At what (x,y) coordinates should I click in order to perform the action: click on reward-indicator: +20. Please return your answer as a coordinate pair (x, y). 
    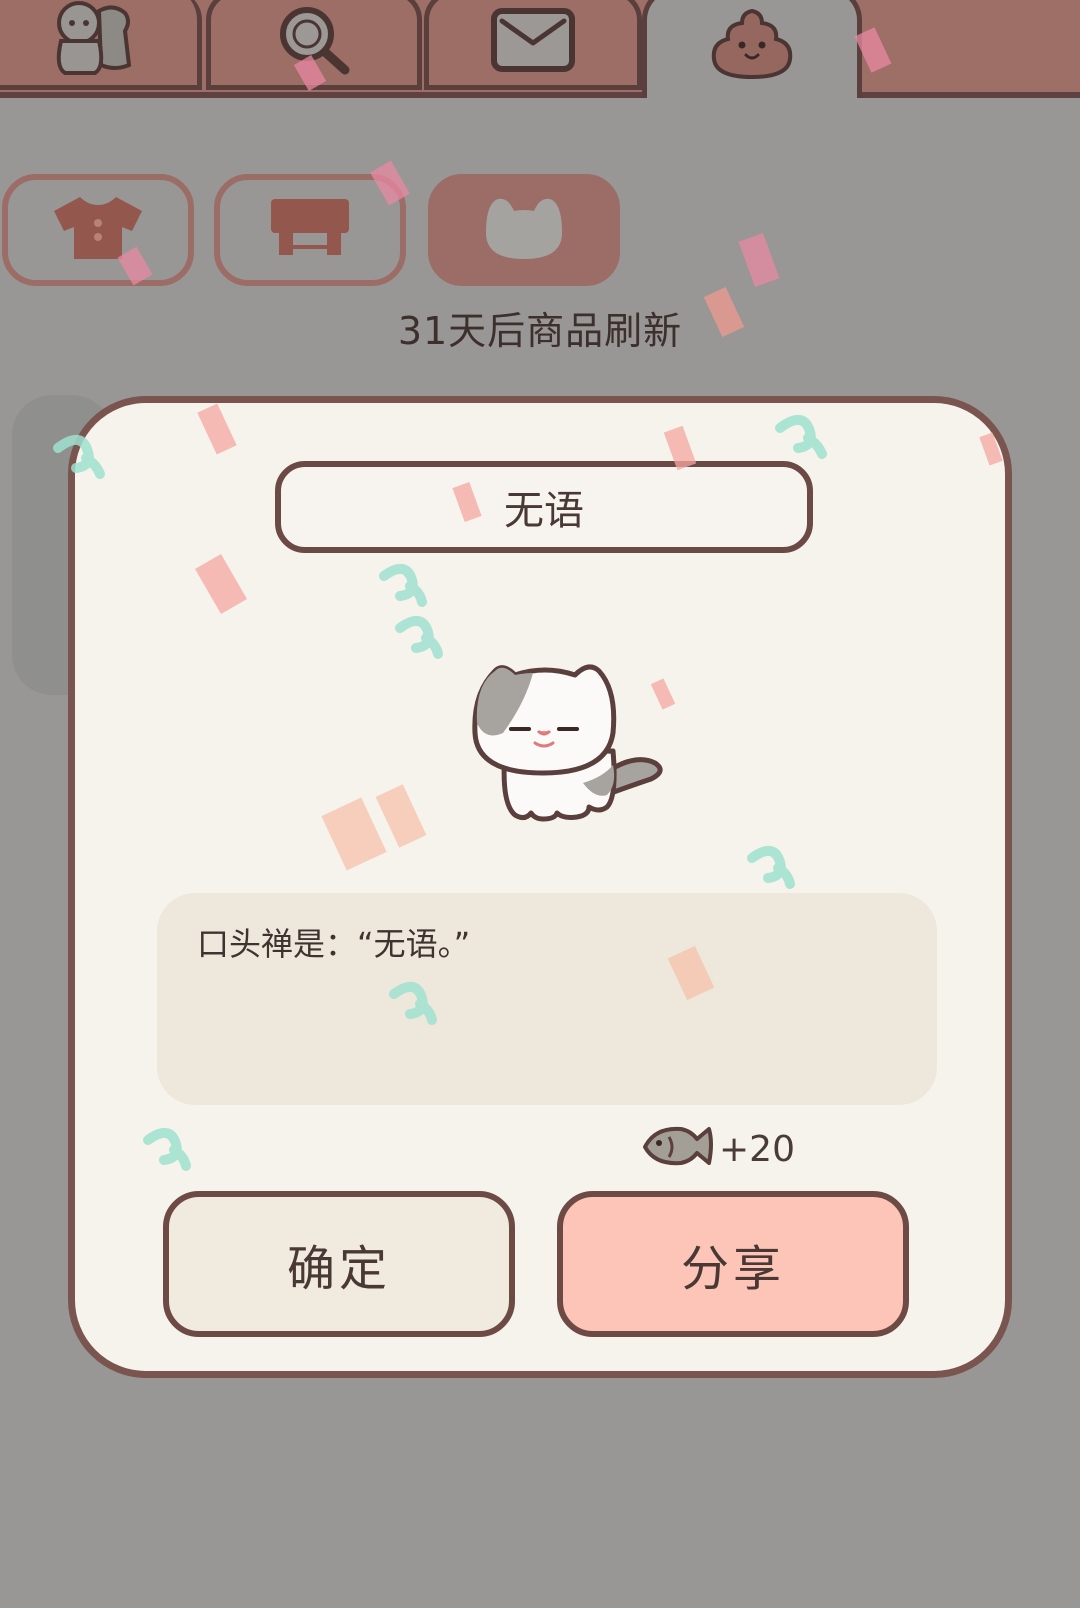
    Looking at the image, I should click on (718, 1149).